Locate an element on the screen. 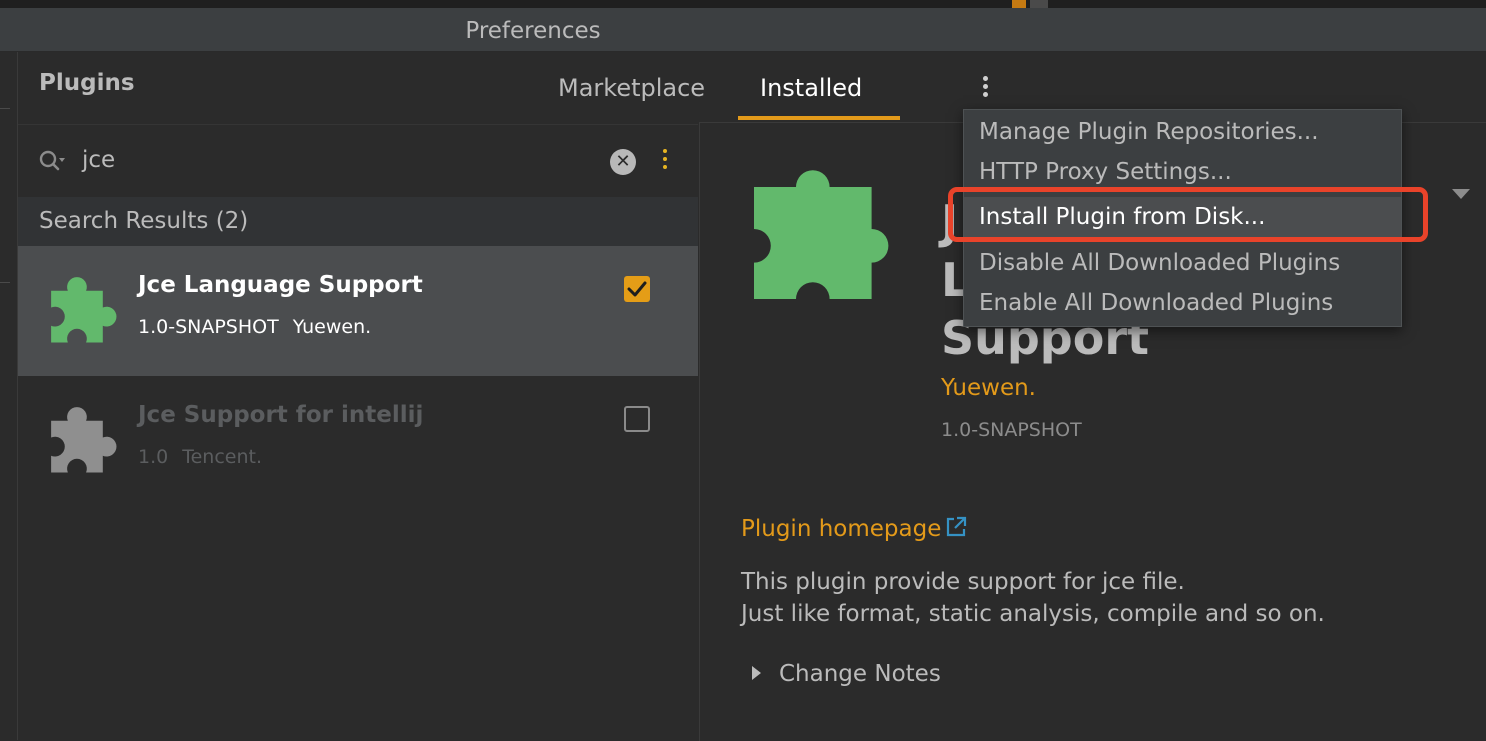  active-tab-indicator is located at coordinates (819, 118).